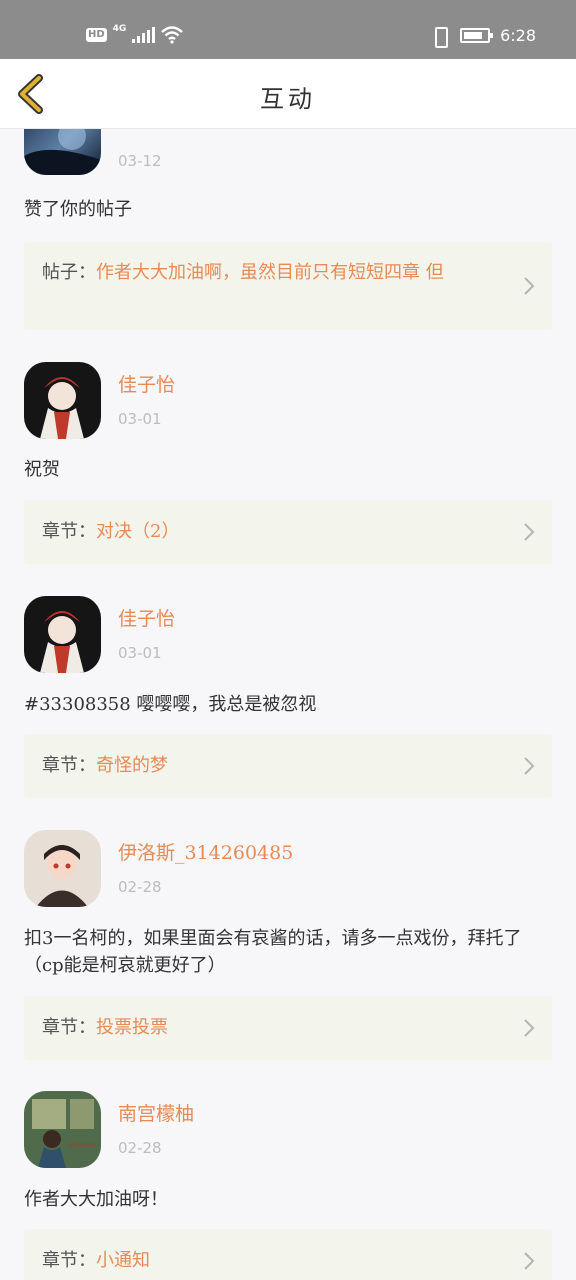  I want to click on message-text: 作者大大加油呀！, so click(96, 1199).